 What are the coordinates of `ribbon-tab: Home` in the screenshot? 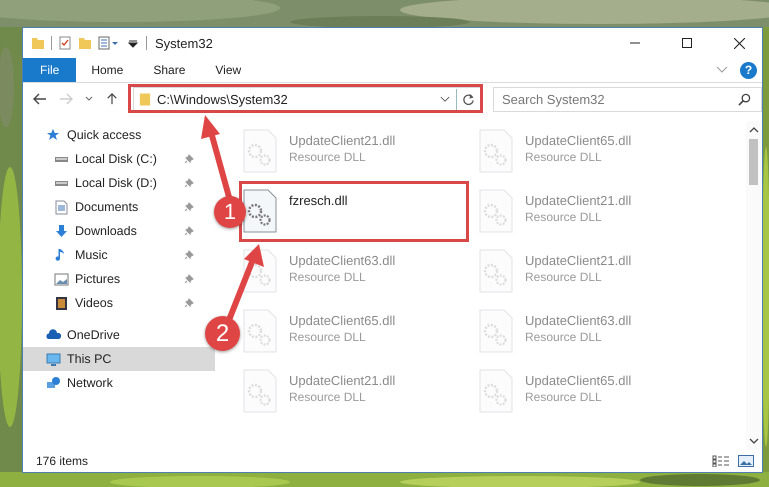 It's located at (107, 70).